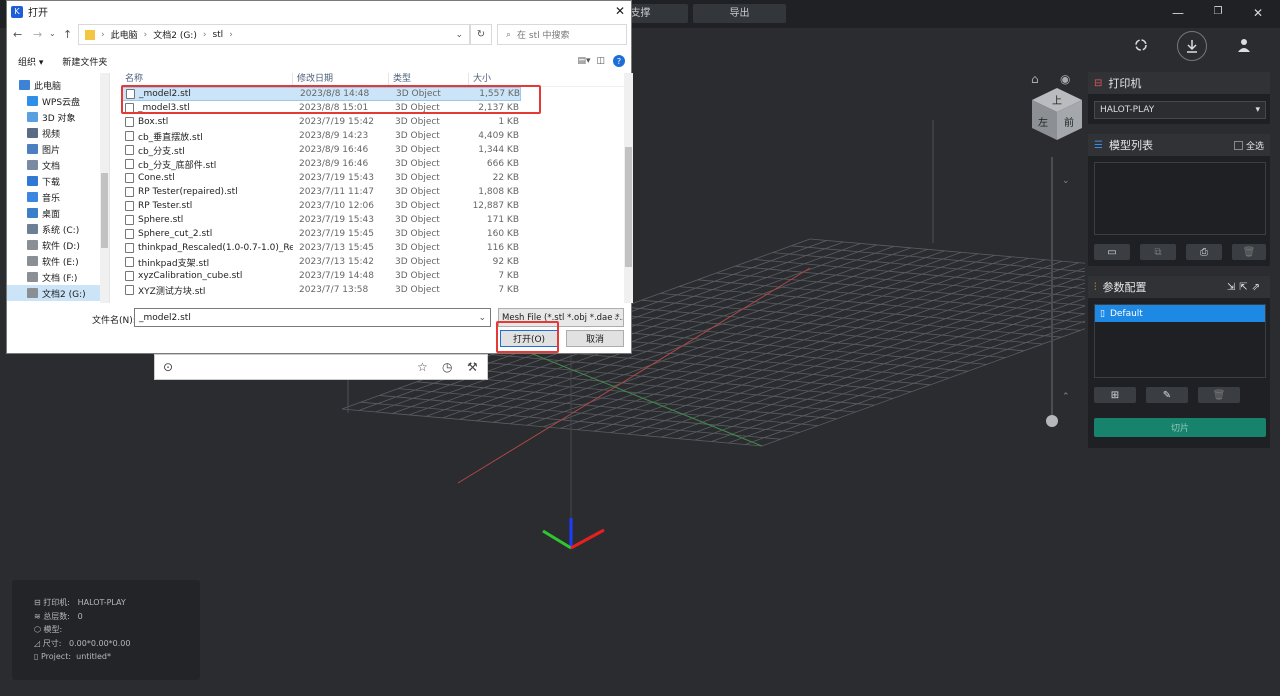 The width and height of the screenshot is (1280, 696). Describe the element at coordinates (620, 11) in the screenshot. I see `dialog-close-icon: ✕` at that location.